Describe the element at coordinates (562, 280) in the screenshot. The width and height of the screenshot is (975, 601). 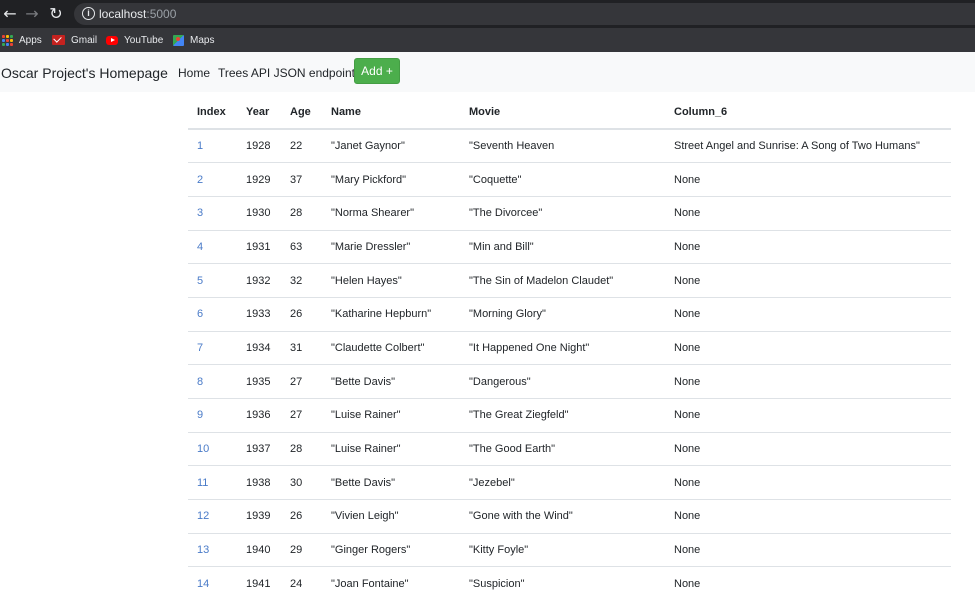
I see `cell-movie: "The Sin of Madelon Claudet"` at that location.